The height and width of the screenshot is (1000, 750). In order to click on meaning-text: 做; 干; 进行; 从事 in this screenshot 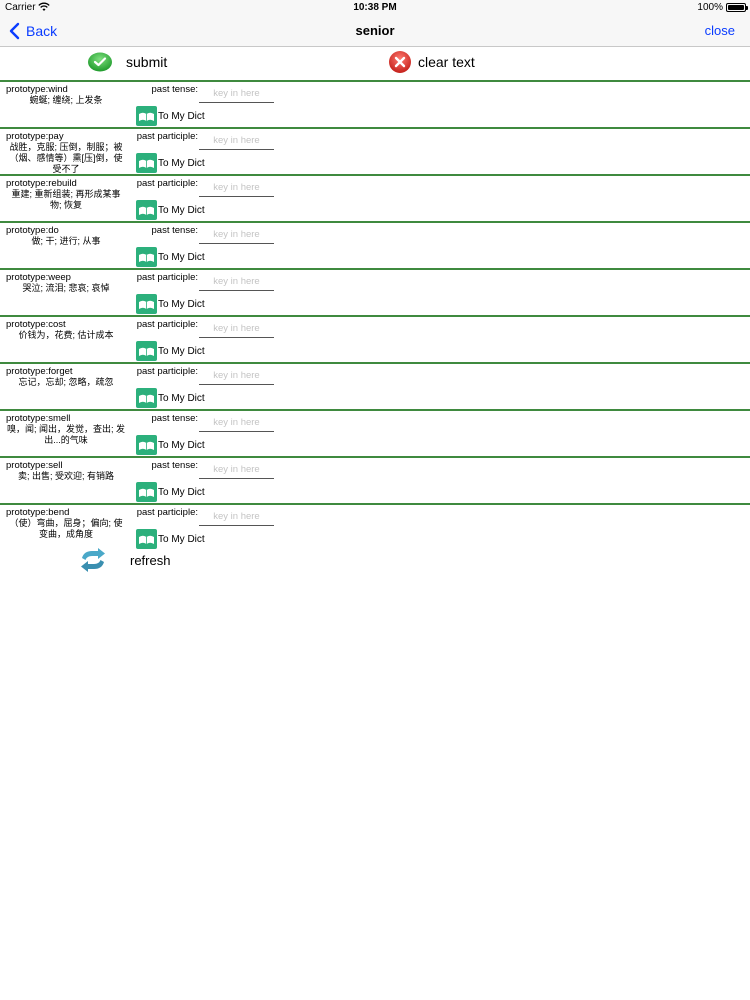, I will do `click(66, 241)`.